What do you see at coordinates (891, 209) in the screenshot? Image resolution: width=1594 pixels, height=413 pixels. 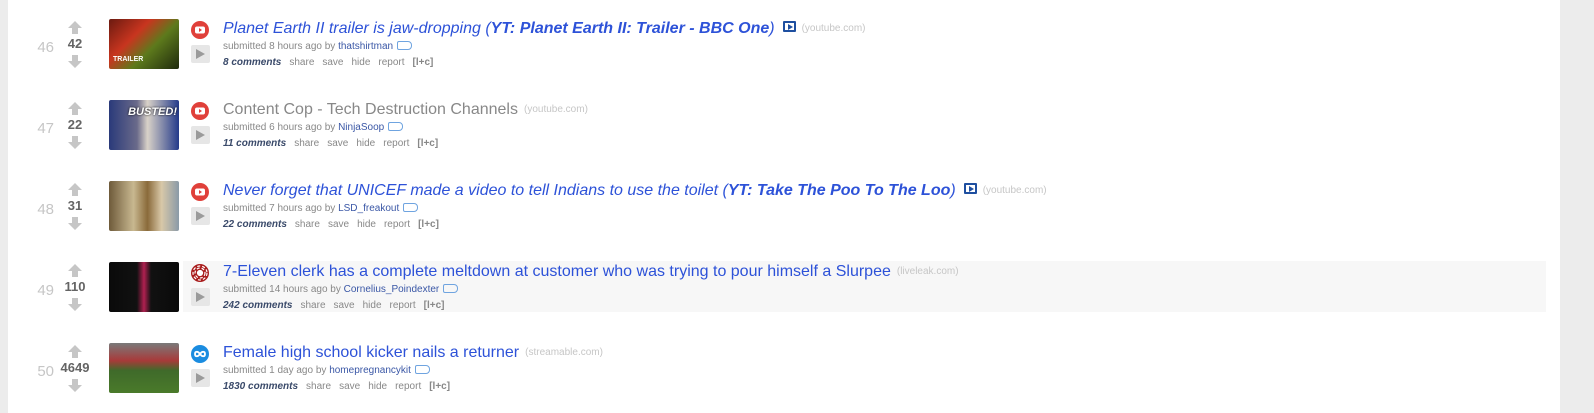 I see `tagline: submitted 7 hours ago by LSD_freakout` at bounding box center [891, 209].